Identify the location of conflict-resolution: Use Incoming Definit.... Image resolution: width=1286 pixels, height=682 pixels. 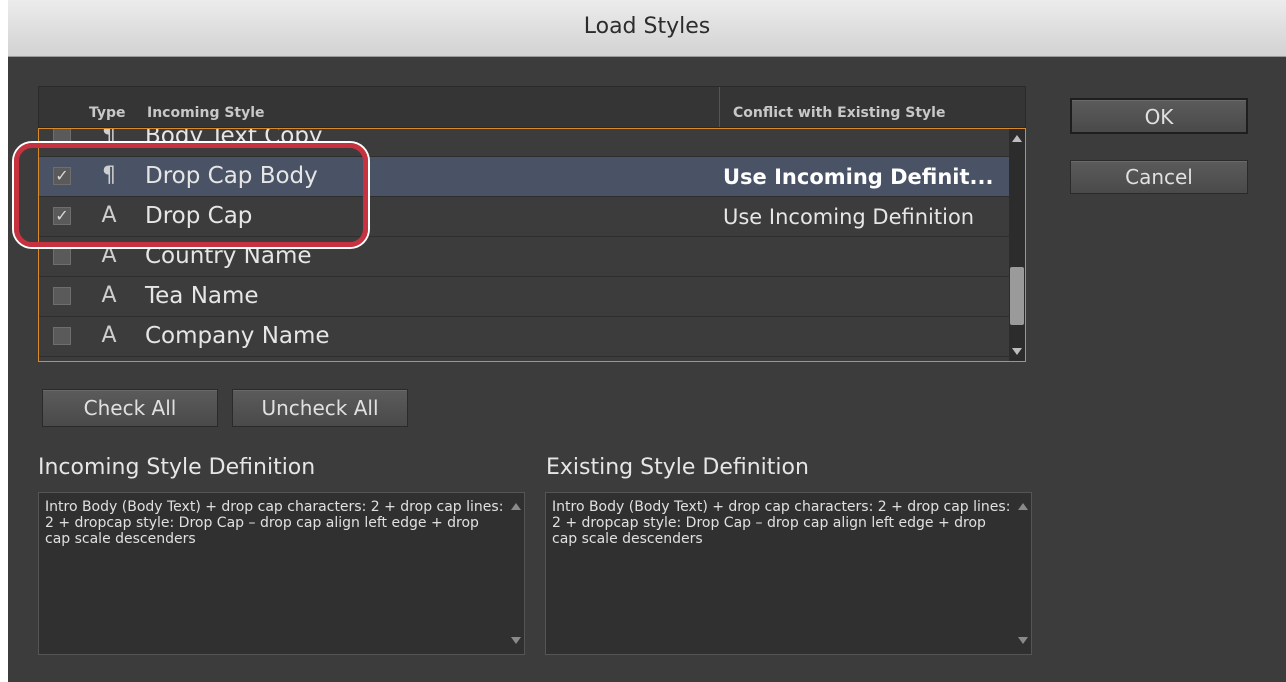
(858, 177).